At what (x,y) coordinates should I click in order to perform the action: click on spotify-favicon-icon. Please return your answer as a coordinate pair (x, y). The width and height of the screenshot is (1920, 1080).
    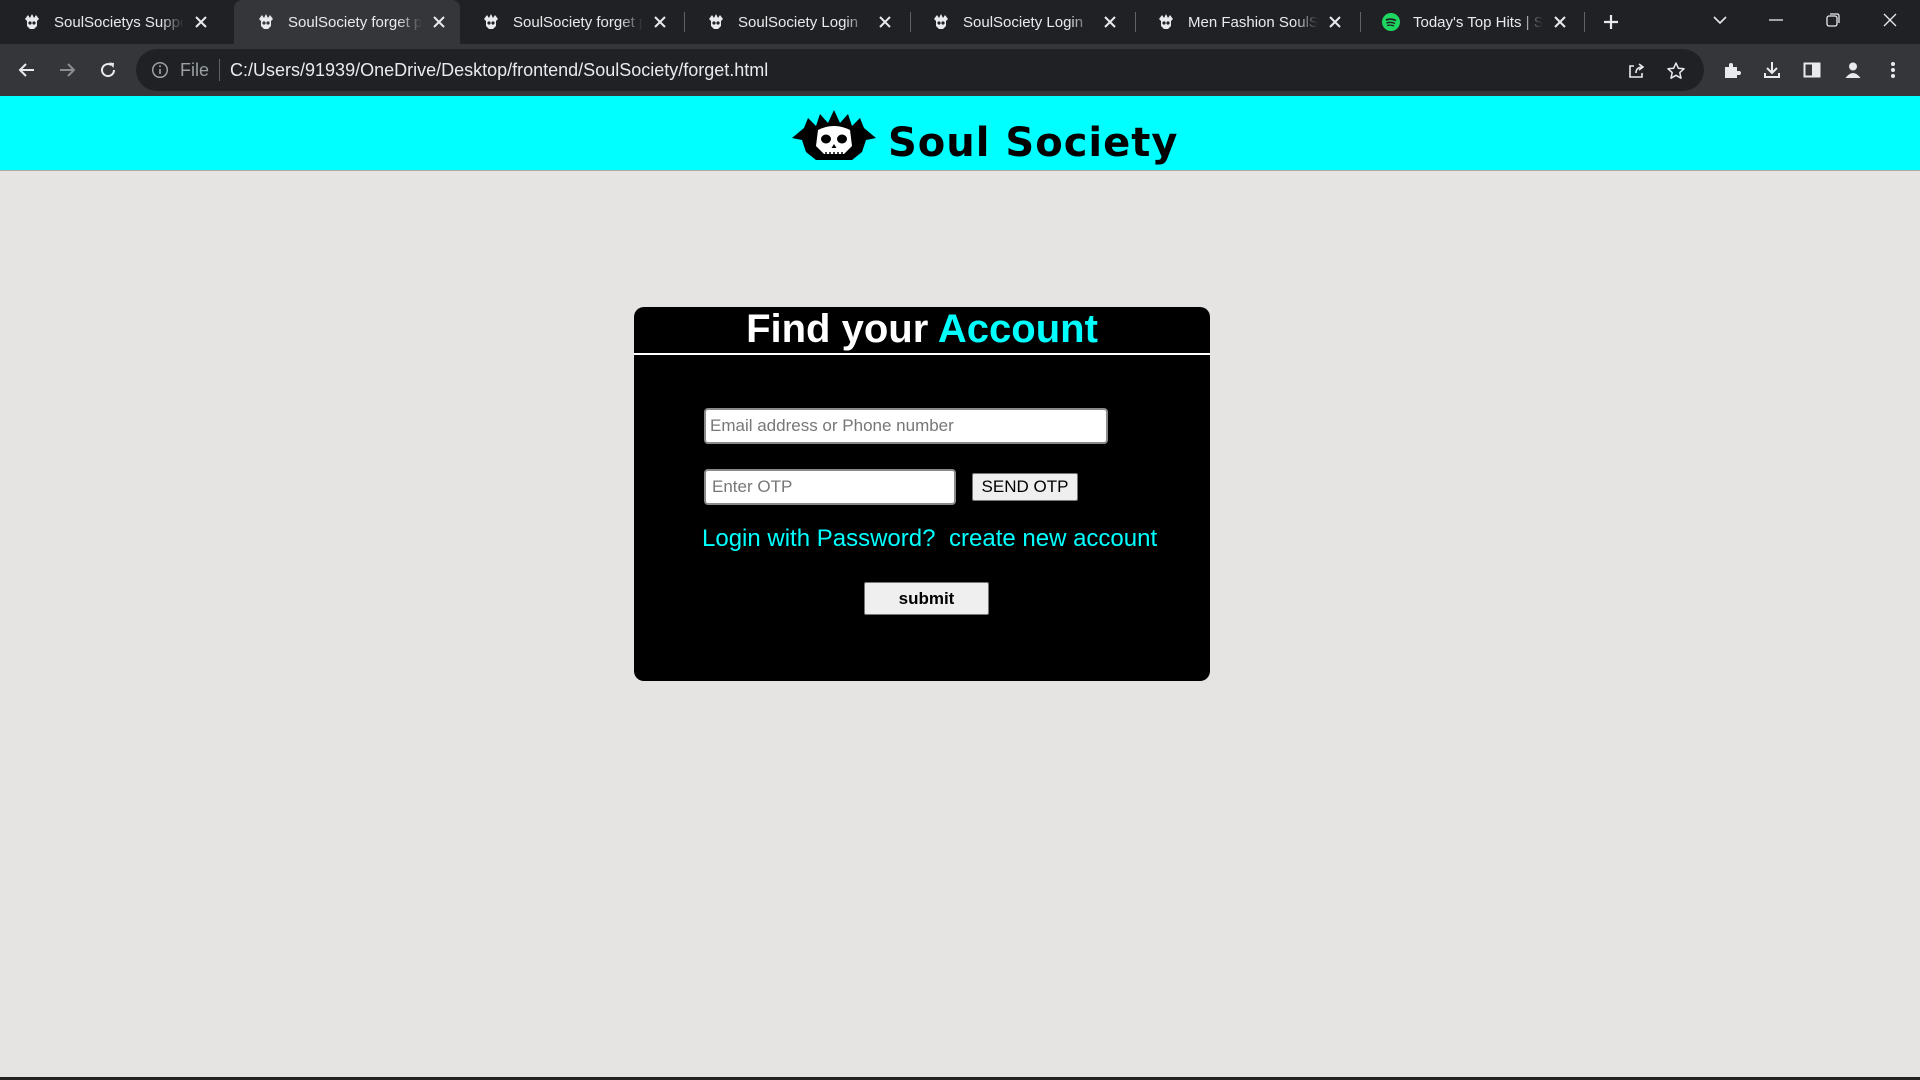
    Looking at the image, I should click on (1391, 22).